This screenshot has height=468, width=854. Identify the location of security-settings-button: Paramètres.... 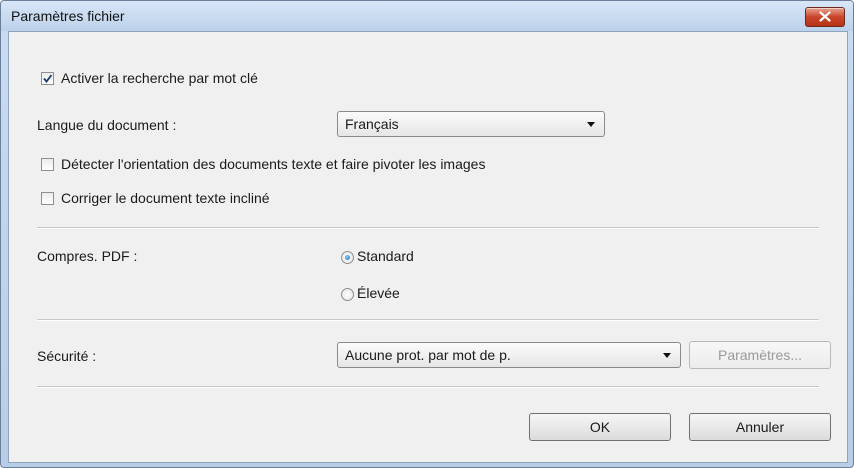
(760, 355).